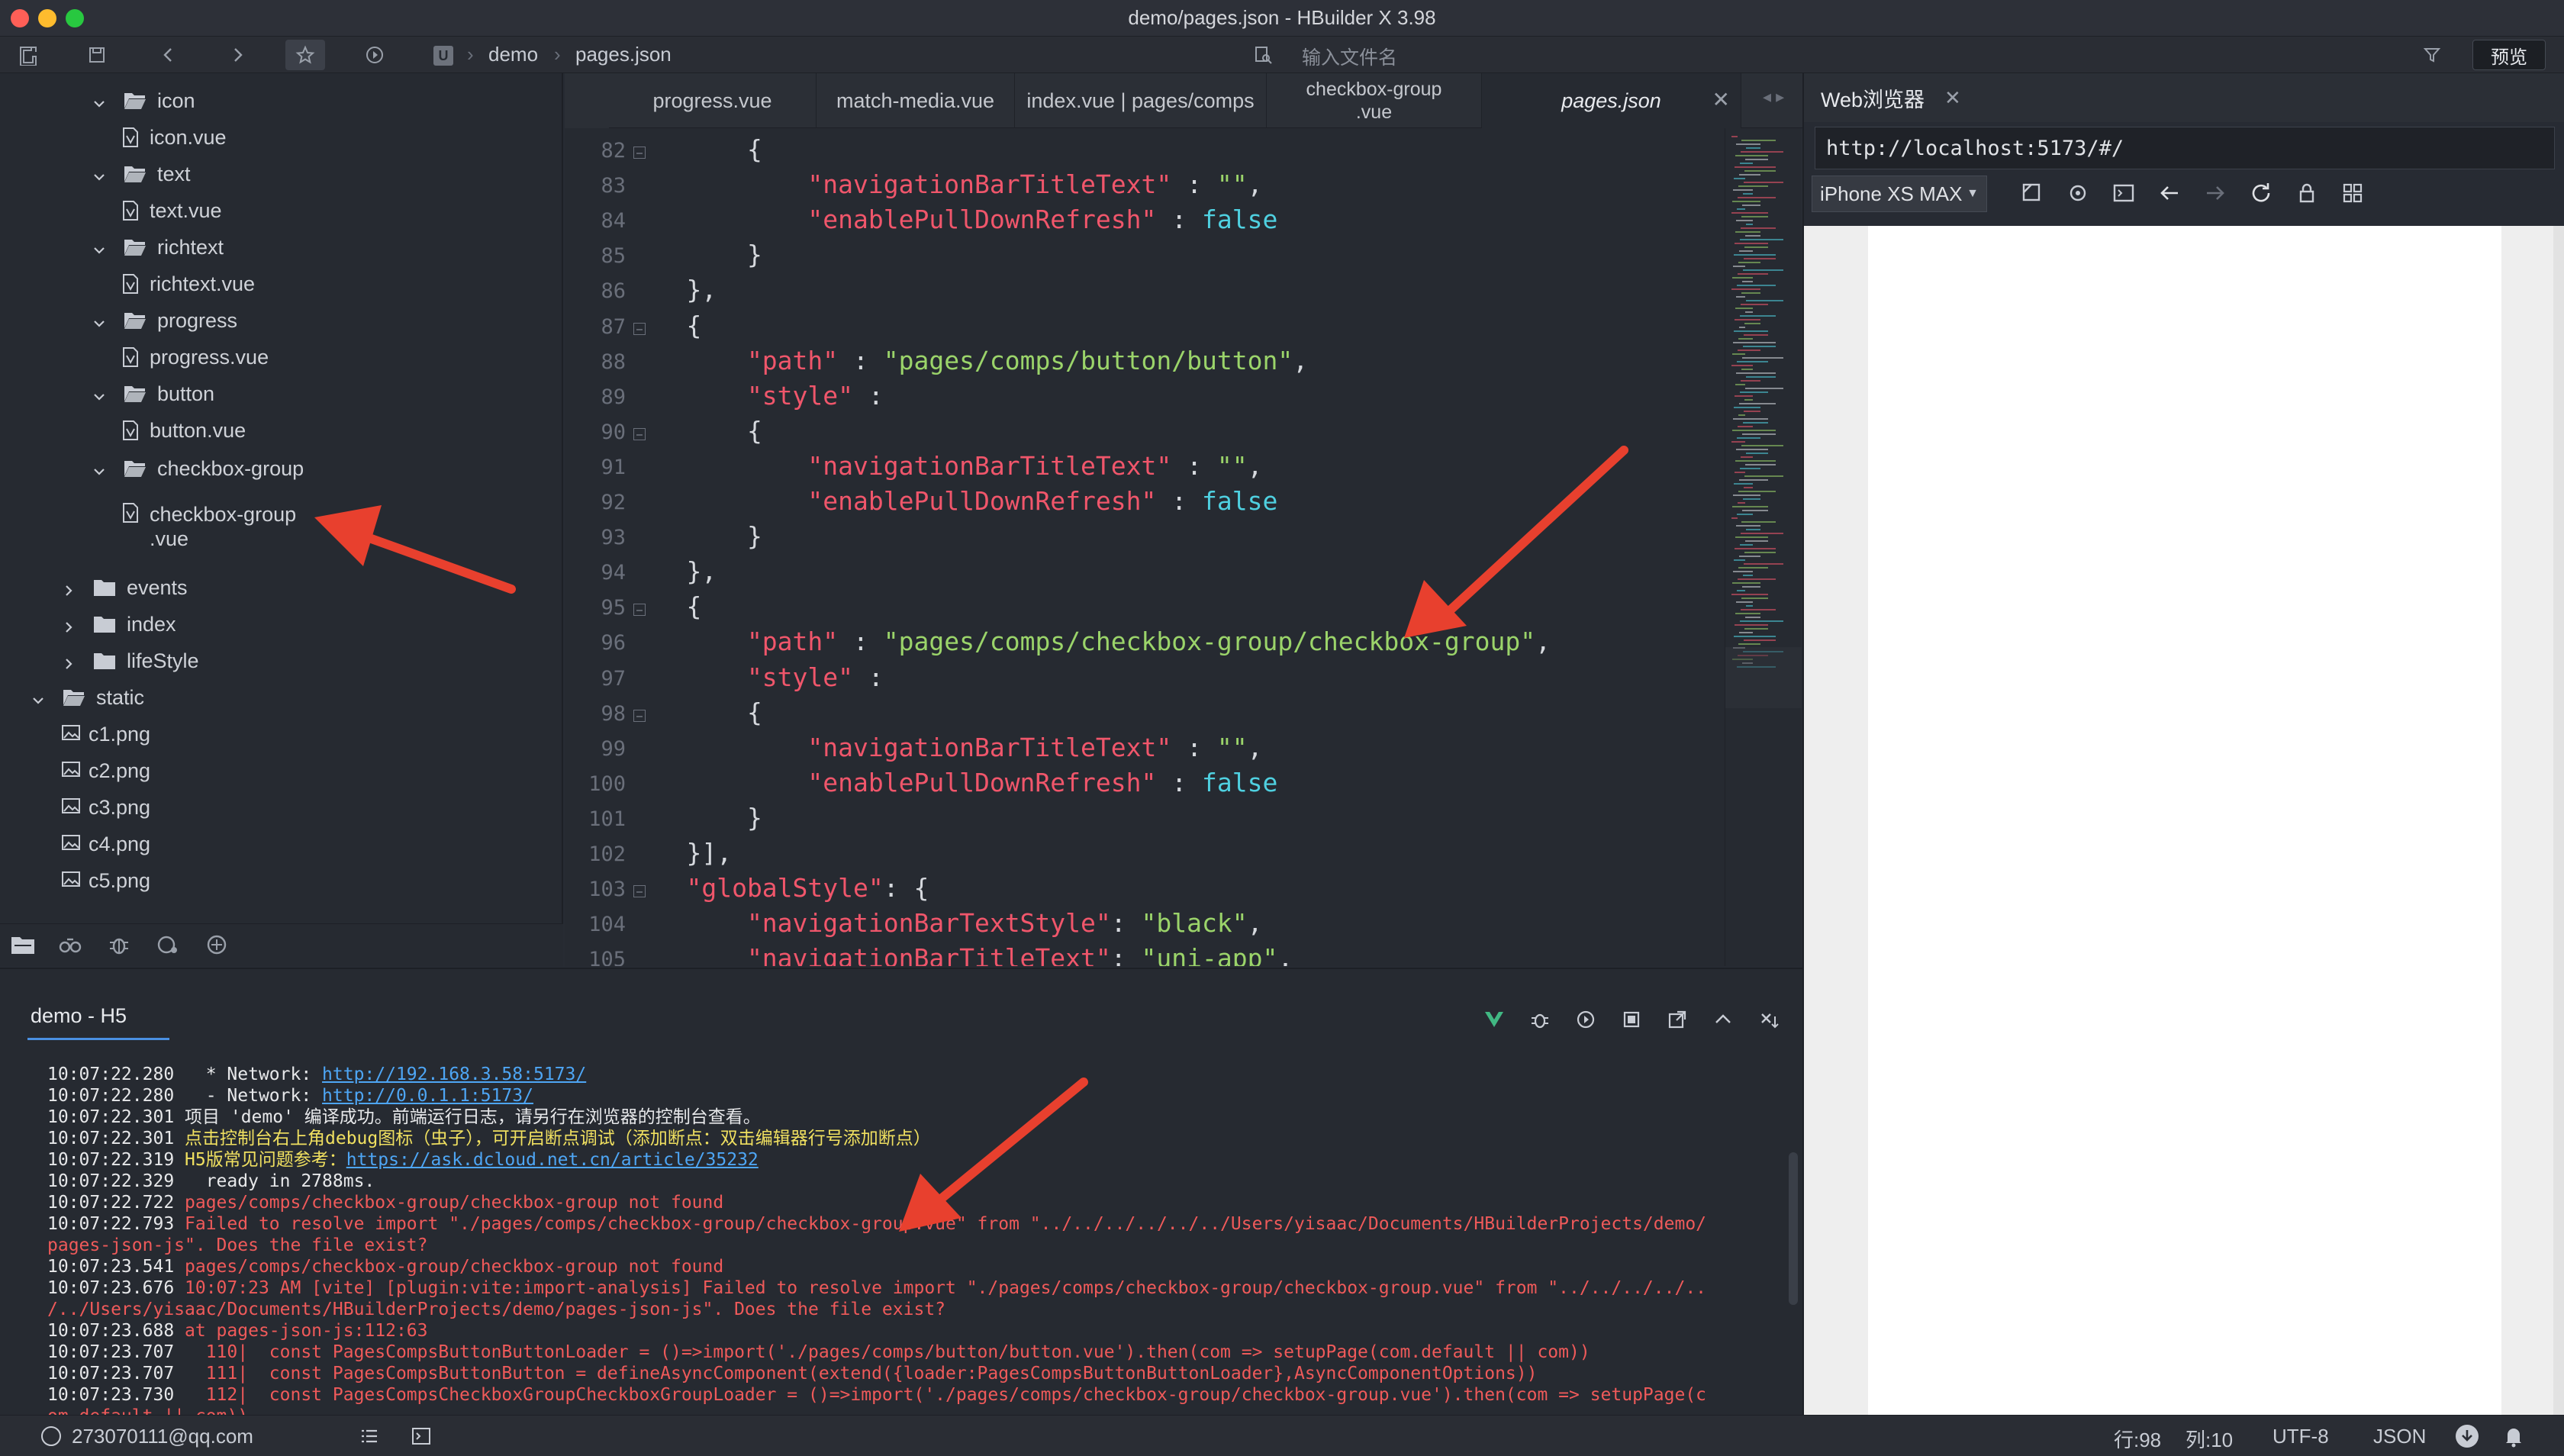  What do you see at coordinates (1721, 100) in the screenshot?
I see `close-tab-icon: ✕` at bounding box center [1721, 100].